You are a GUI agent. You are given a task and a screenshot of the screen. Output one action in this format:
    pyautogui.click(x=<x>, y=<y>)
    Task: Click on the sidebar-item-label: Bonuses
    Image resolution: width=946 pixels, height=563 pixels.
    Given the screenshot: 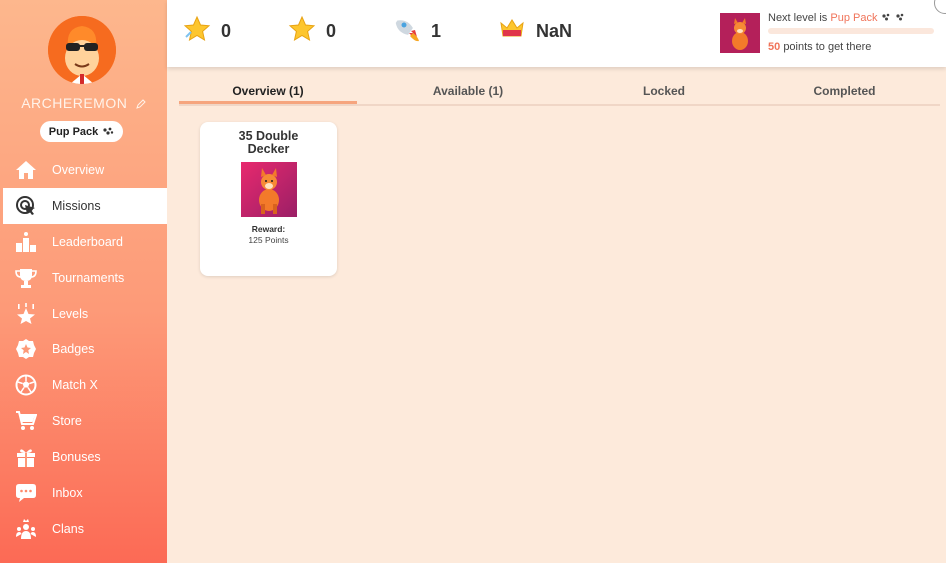 What is the action you would take?
    pyautogui.click(x=76, y=457)
    